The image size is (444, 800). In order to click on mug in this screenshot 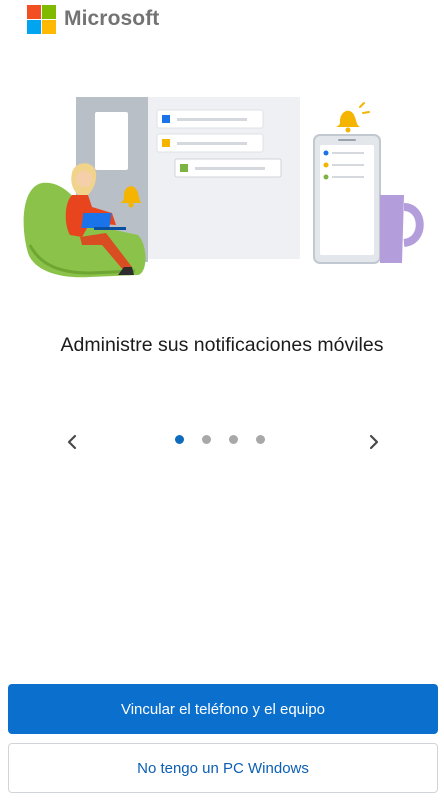, I will do `click(392, 229)`.